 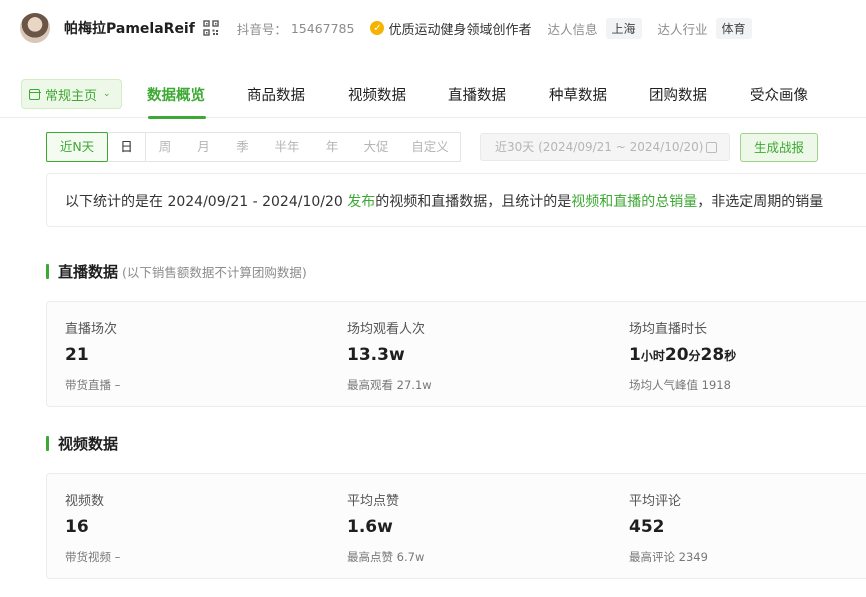 I want to click on notice-text-1: 以下统计的是在 2024/09/21 - 2024/10/20, so click(x=206, y=202).